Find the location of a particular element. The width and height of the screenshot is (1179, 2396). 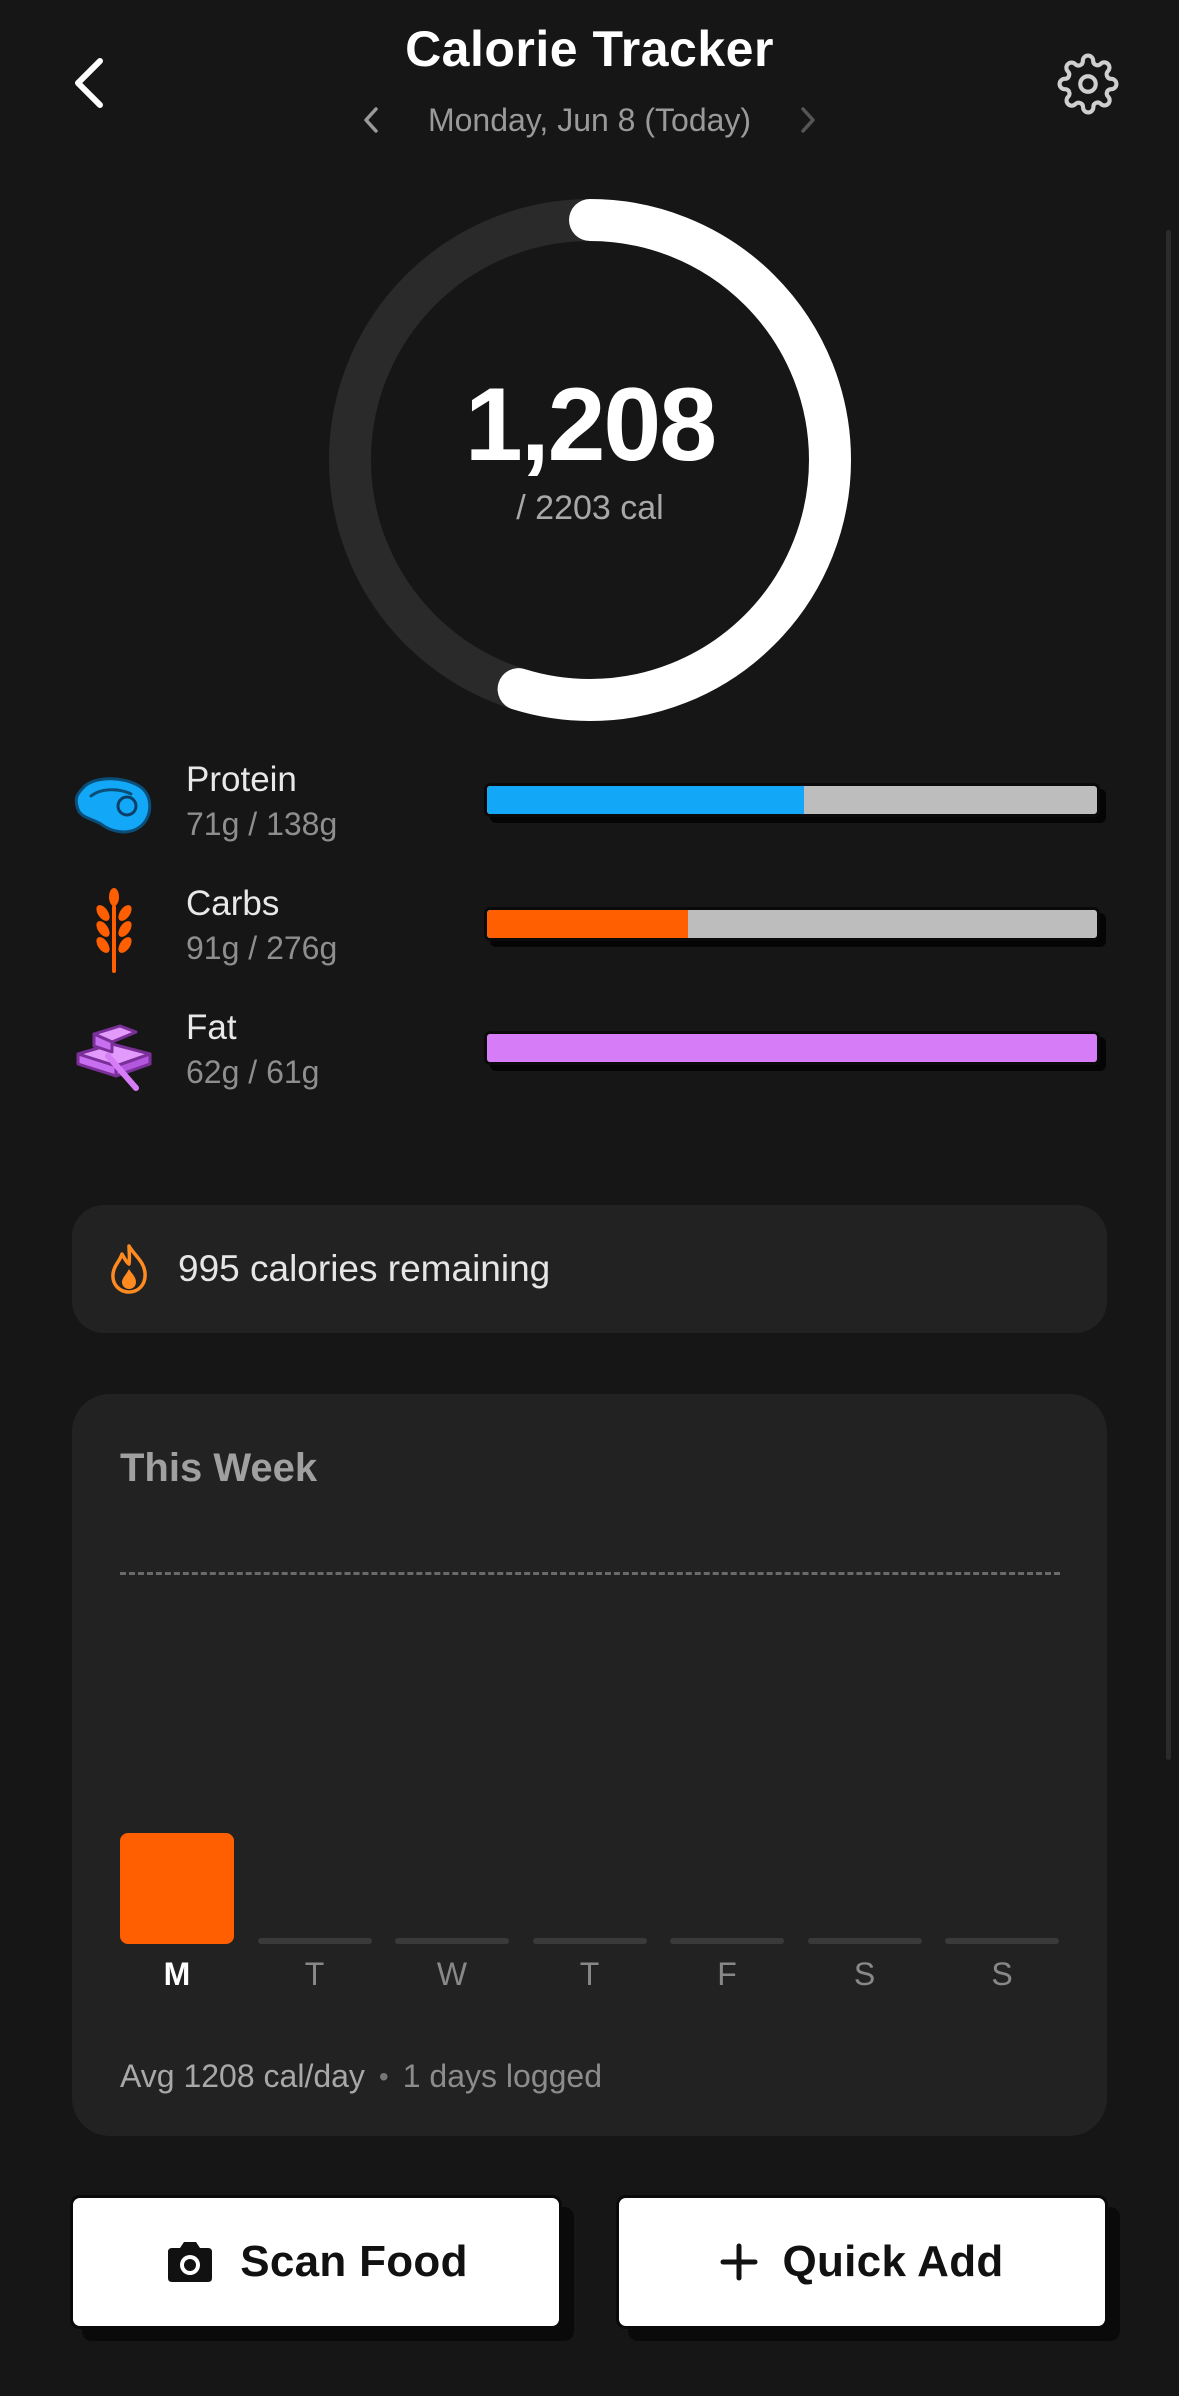

day-label: M is located at coordinates (177, 1974).